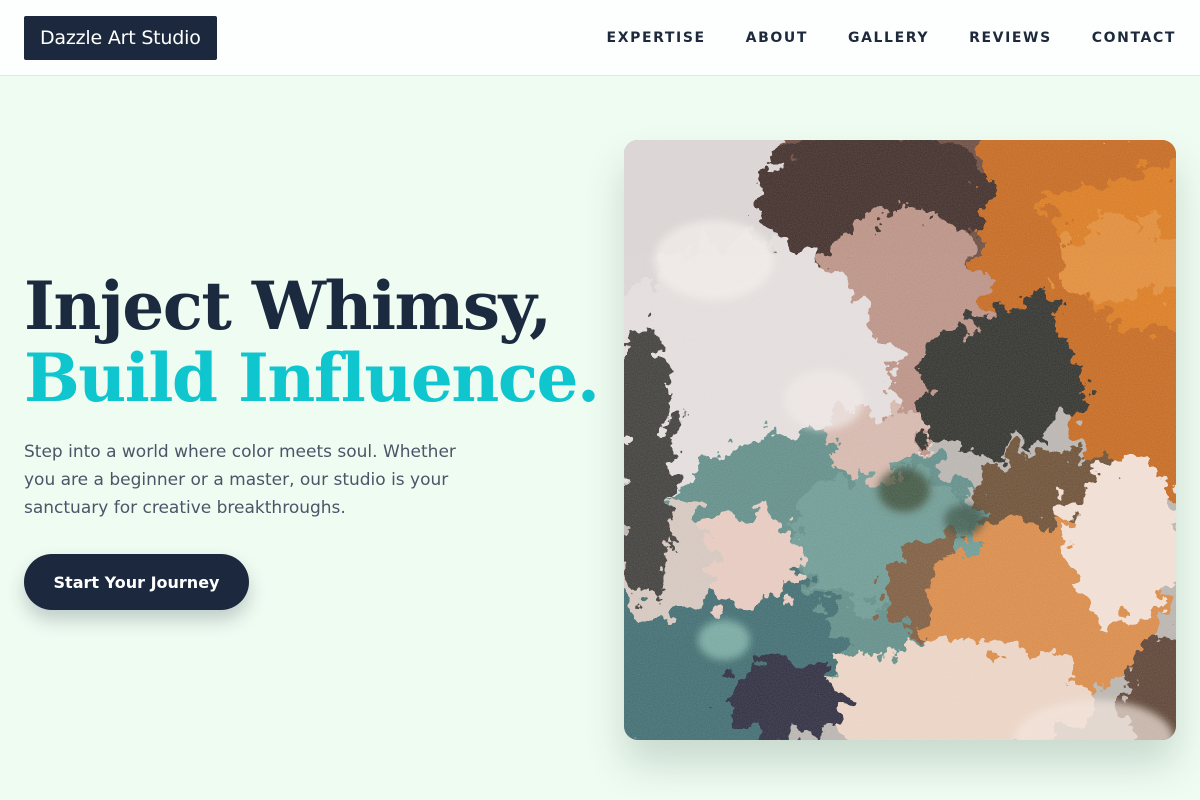 This screenshot has height=800, width=1200. What do you see at coordinates (1010, 38) in the screenshot?
I see `nav-link-reviews: REVIEWS` at bounding box center [1010, 38].